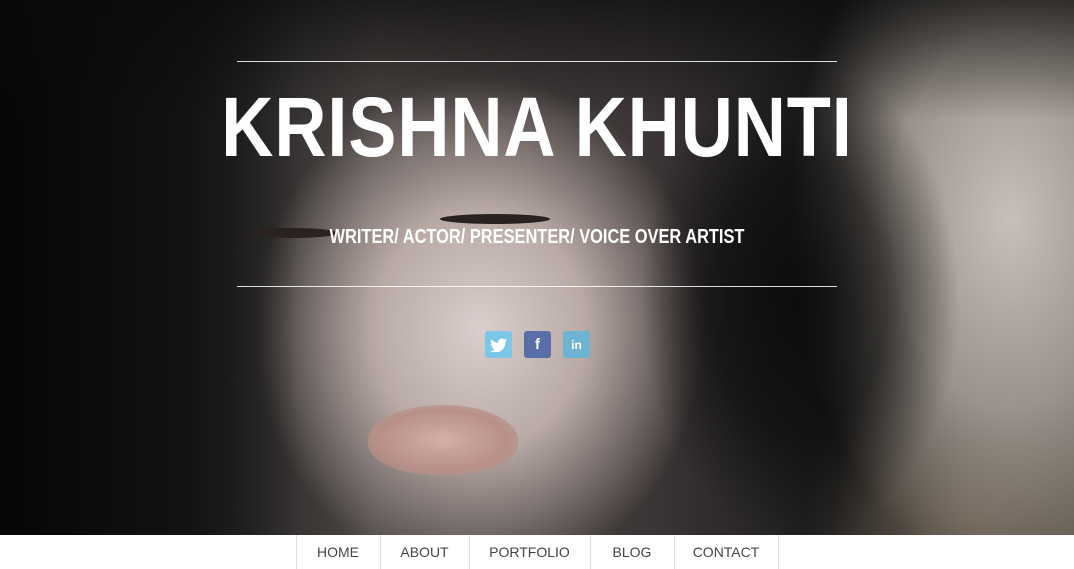 The width and height of the screenshot is (1074, 569). I want to click on linkedin-glyph: in, so click(576, 344).